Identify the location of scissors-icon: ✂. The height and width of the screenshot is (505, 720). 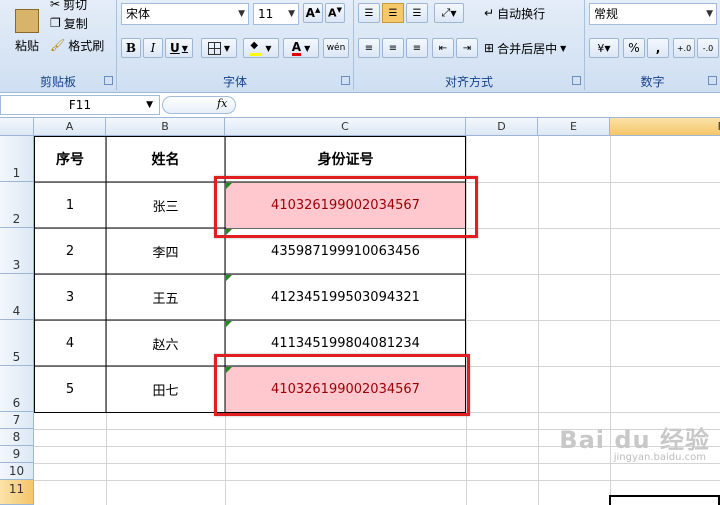
(55, 5).